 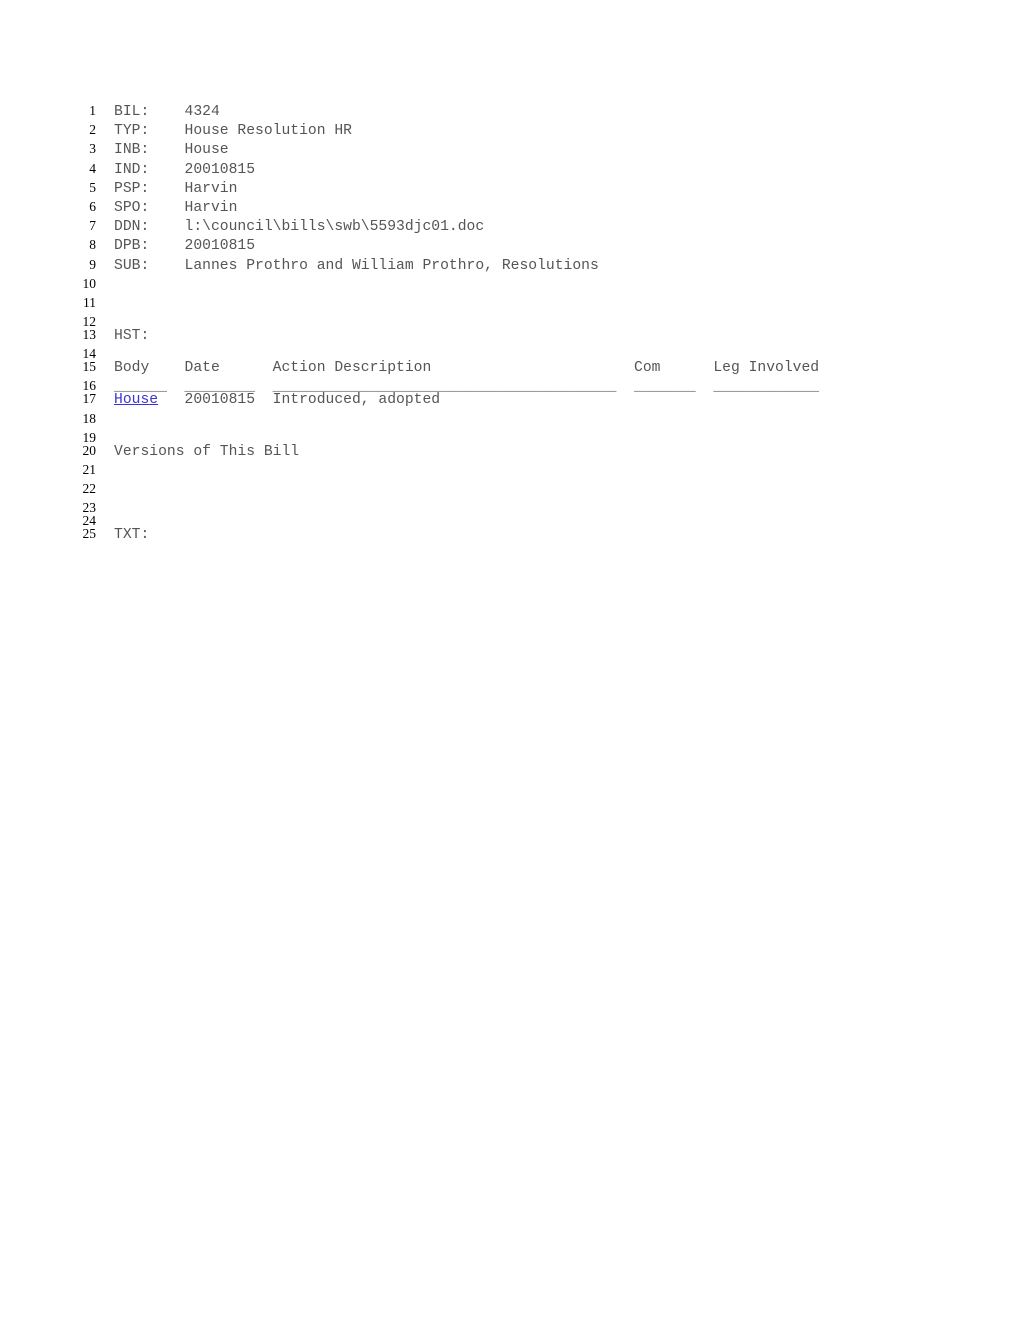 What do you see at coordinates (510, 208) in the screenshot?
I see `text-line: 6 SPO: Harvin` at bounding box center [510, 208].